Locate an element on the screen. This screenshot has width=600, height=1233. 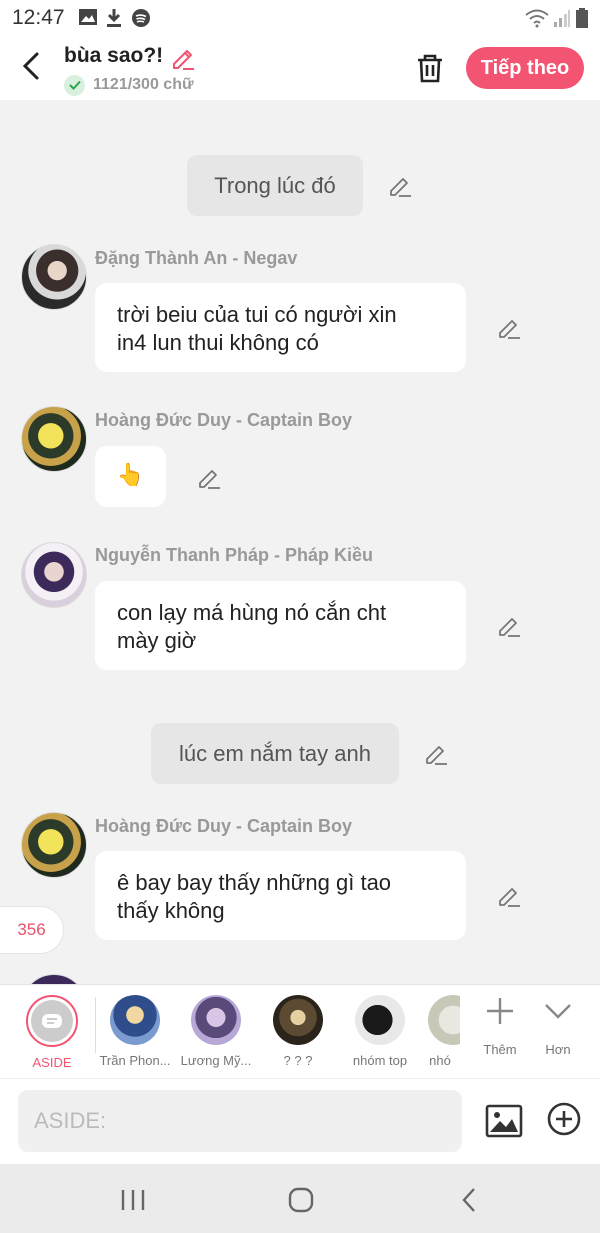
aside-icon is located at coordinates (52, 1021).